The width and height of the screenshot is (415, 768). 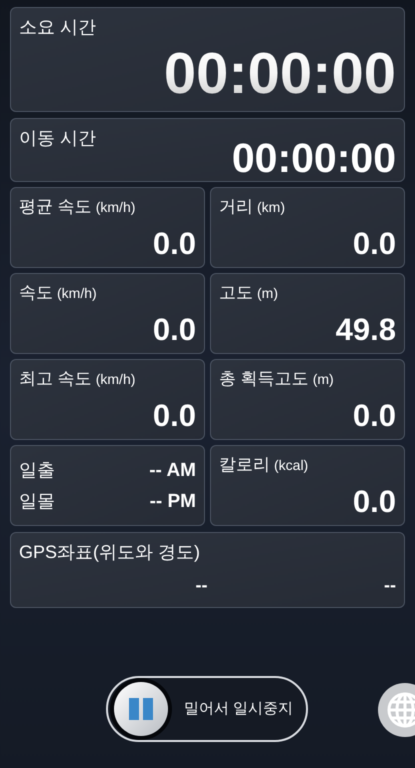 What do you see at coordinates (291, 465) in the screenshot?
I see `stat-unit: (kcal)` at bounding box center [291, 465].